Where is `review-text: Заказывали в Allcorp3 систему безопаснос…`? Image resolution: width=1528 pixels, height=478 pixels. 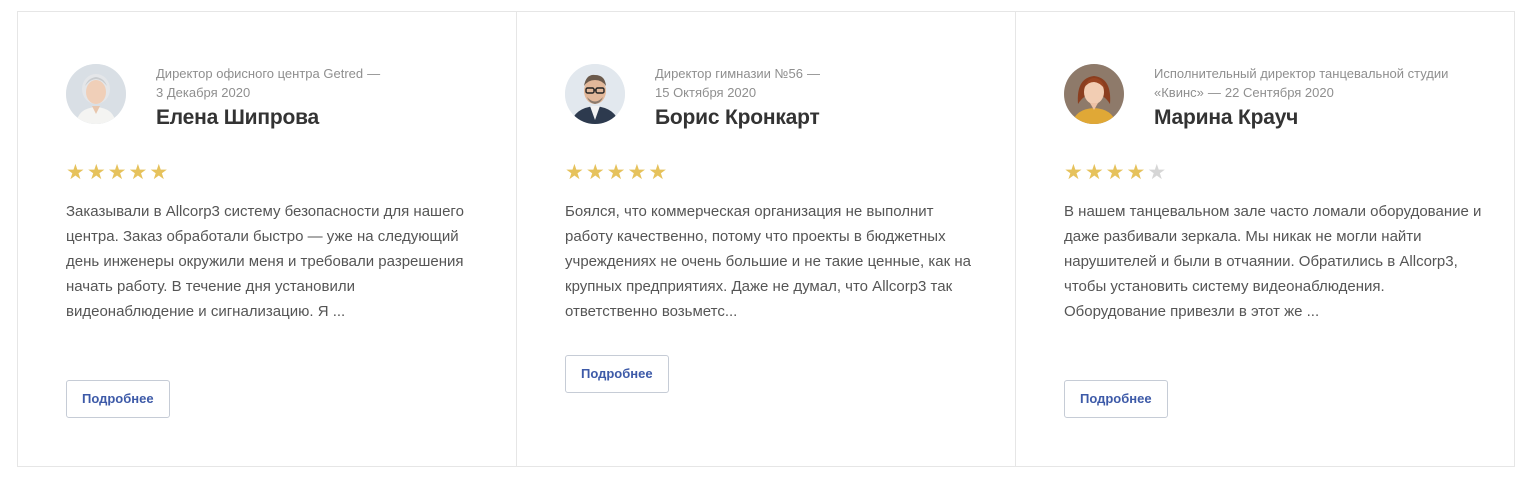 review-text: Заказывали в Allcorp3 систему безопаснос… is located at coordinates (265, 261).